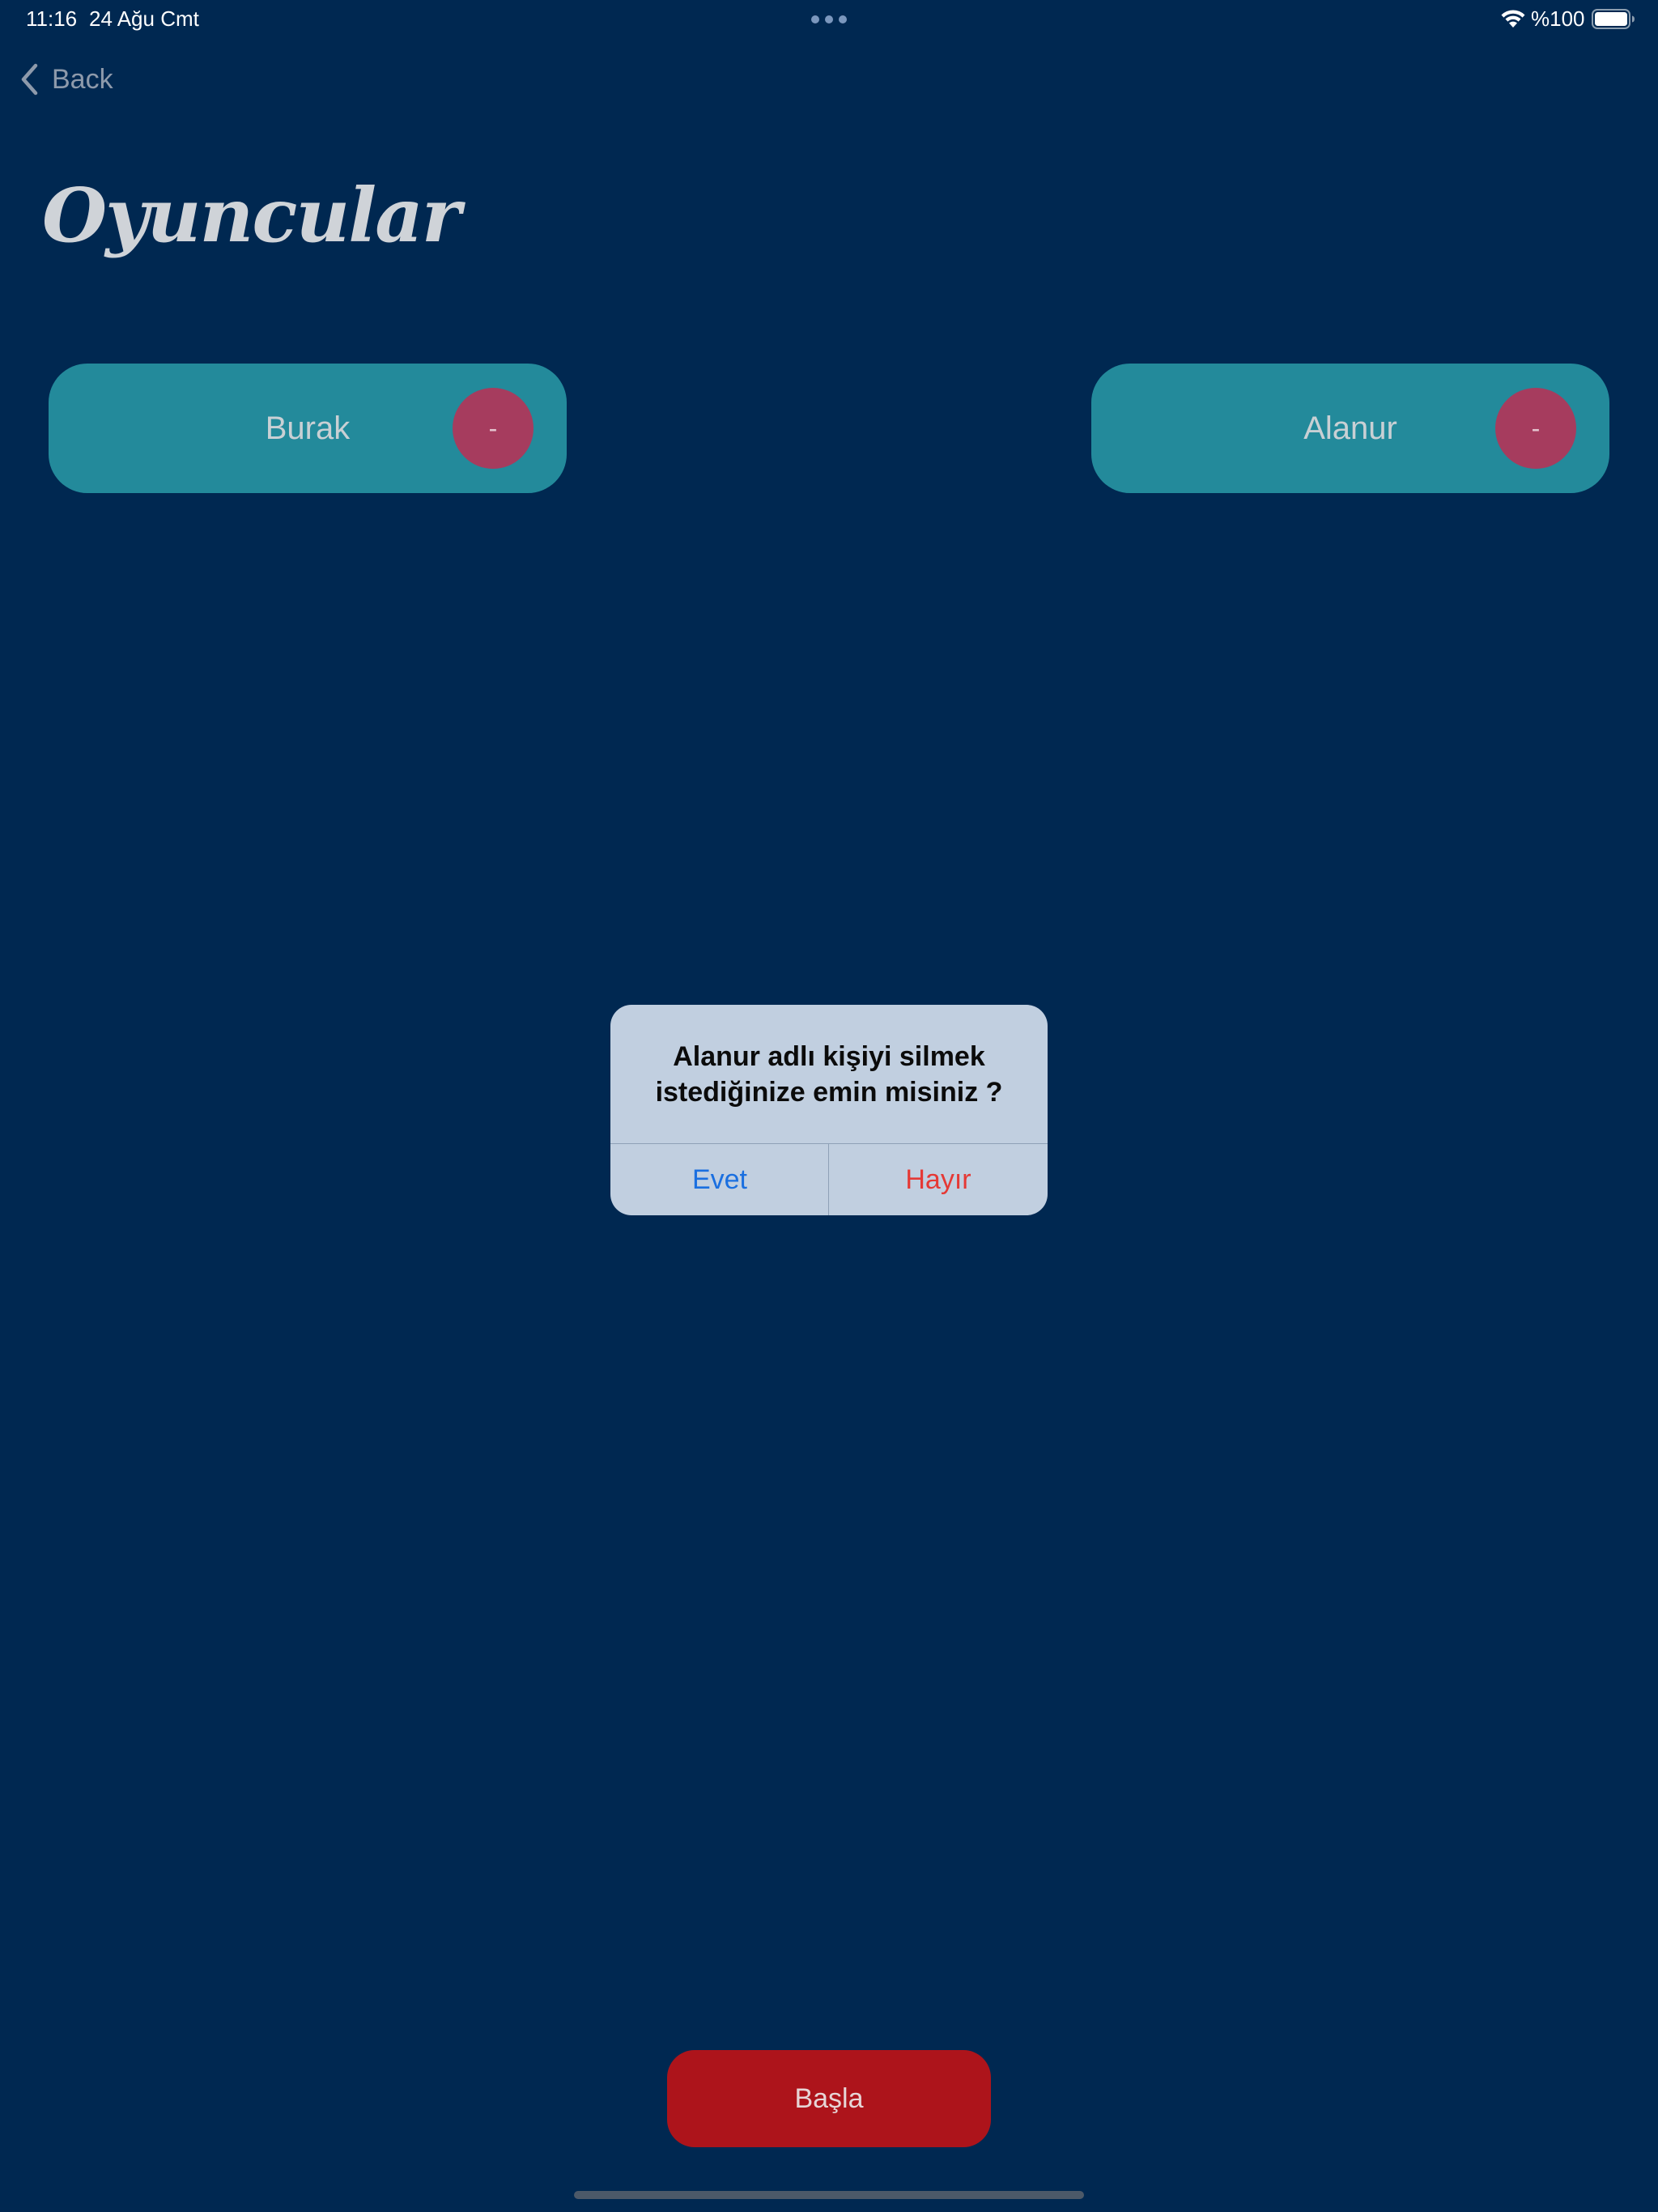  I want to click on battery-percentage: %100, so click(1558, 19).